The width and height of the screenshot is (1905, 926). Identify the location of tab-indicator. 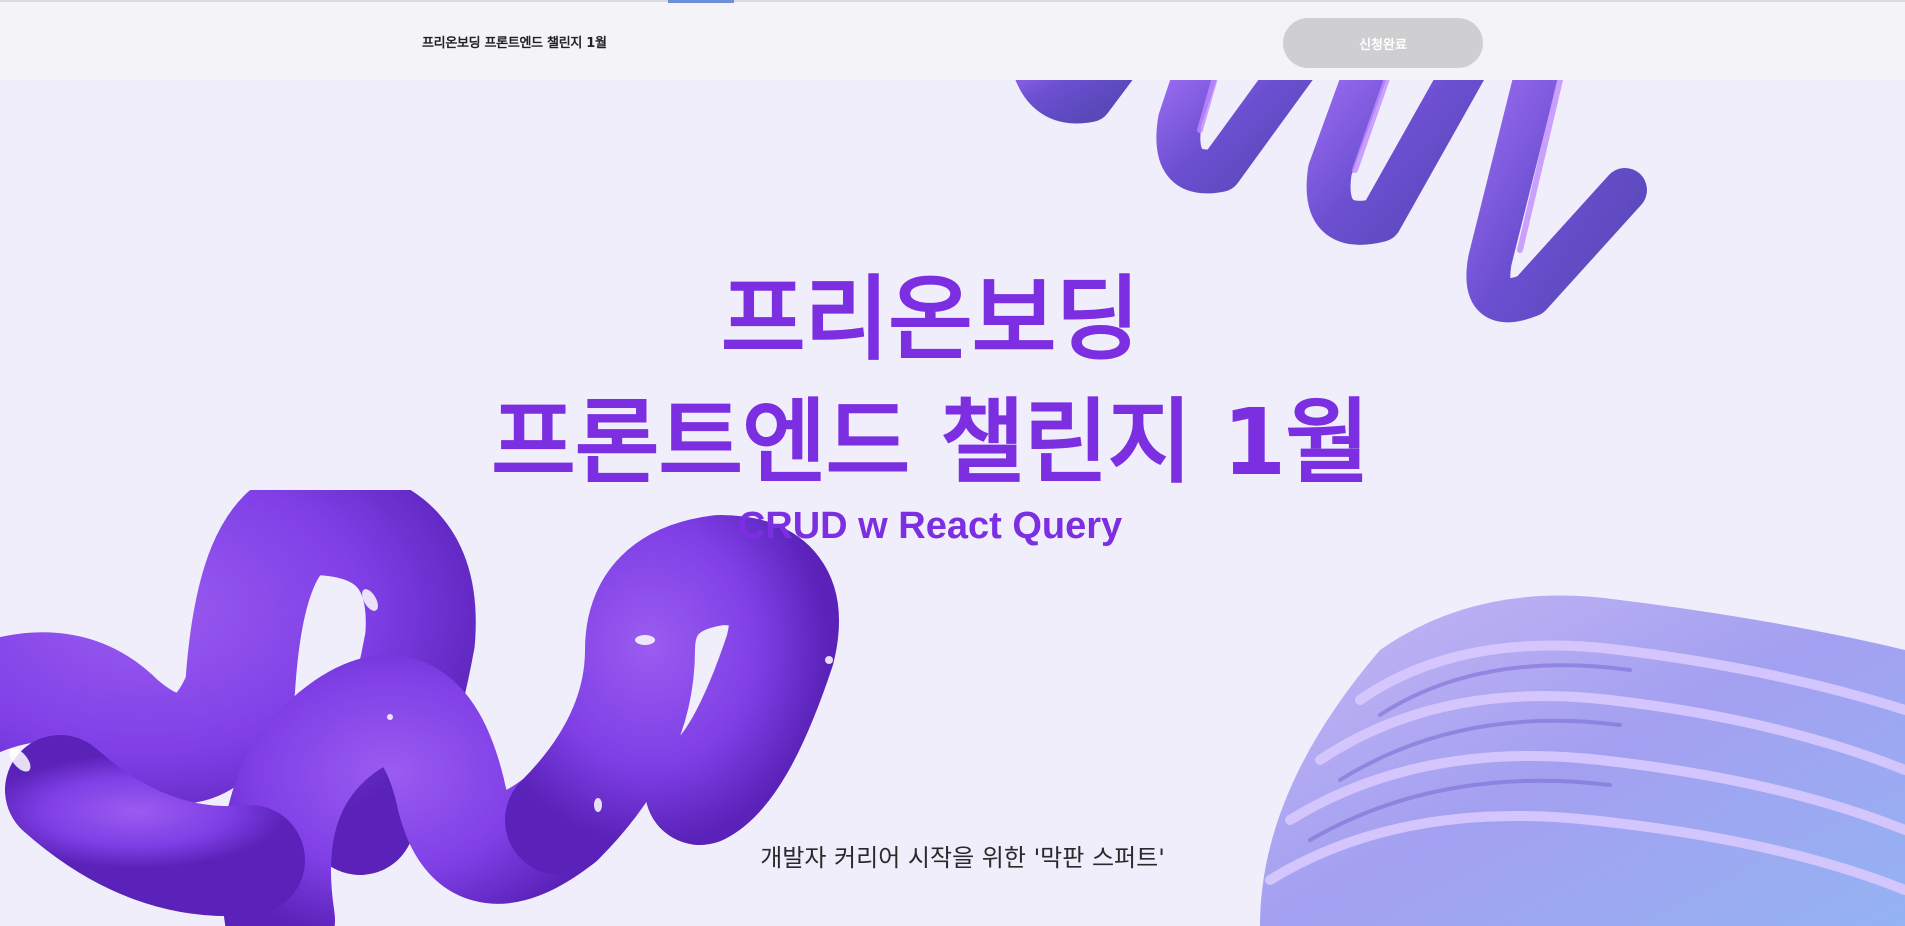
(701, 1).